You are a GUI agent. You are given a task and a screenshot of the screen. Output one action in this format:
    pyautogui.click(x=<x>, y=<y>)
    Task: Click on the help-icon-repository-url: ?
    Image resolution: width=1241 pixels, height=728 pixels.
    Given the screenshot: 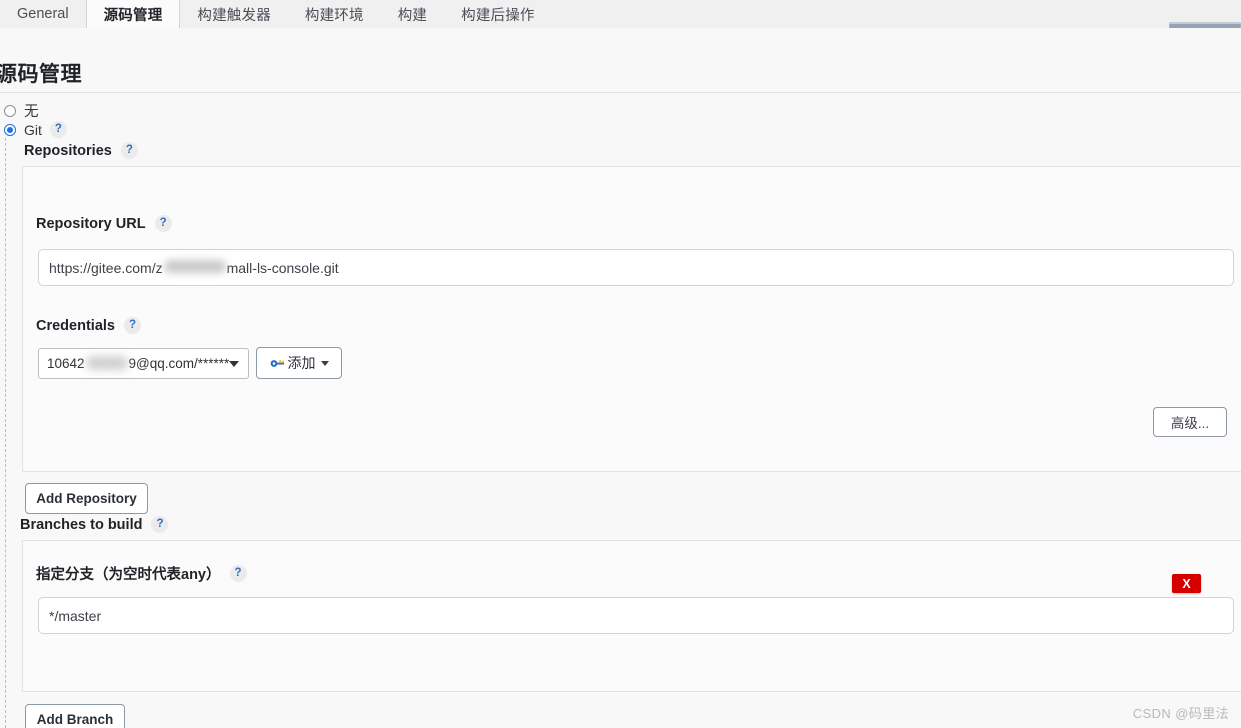 What is the action you would take?
    pyautogui.click(x=163, y=223)
    